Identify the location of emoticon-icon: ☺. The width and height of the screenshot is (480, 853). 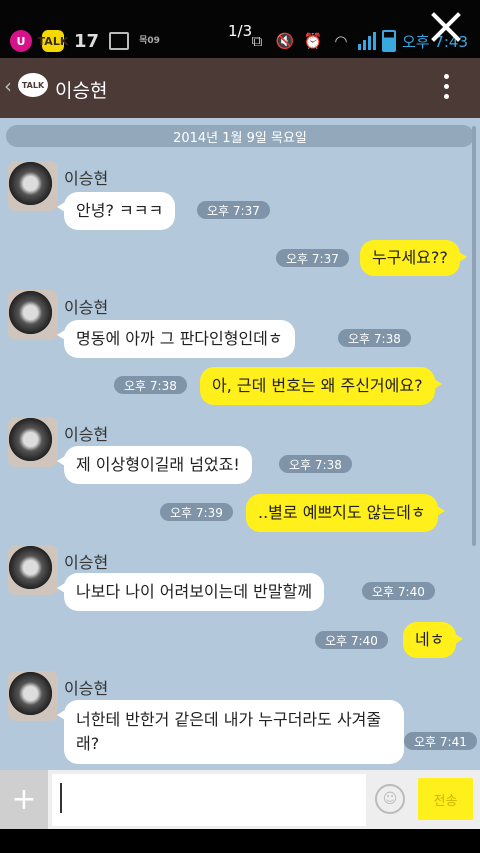
(390, 799).